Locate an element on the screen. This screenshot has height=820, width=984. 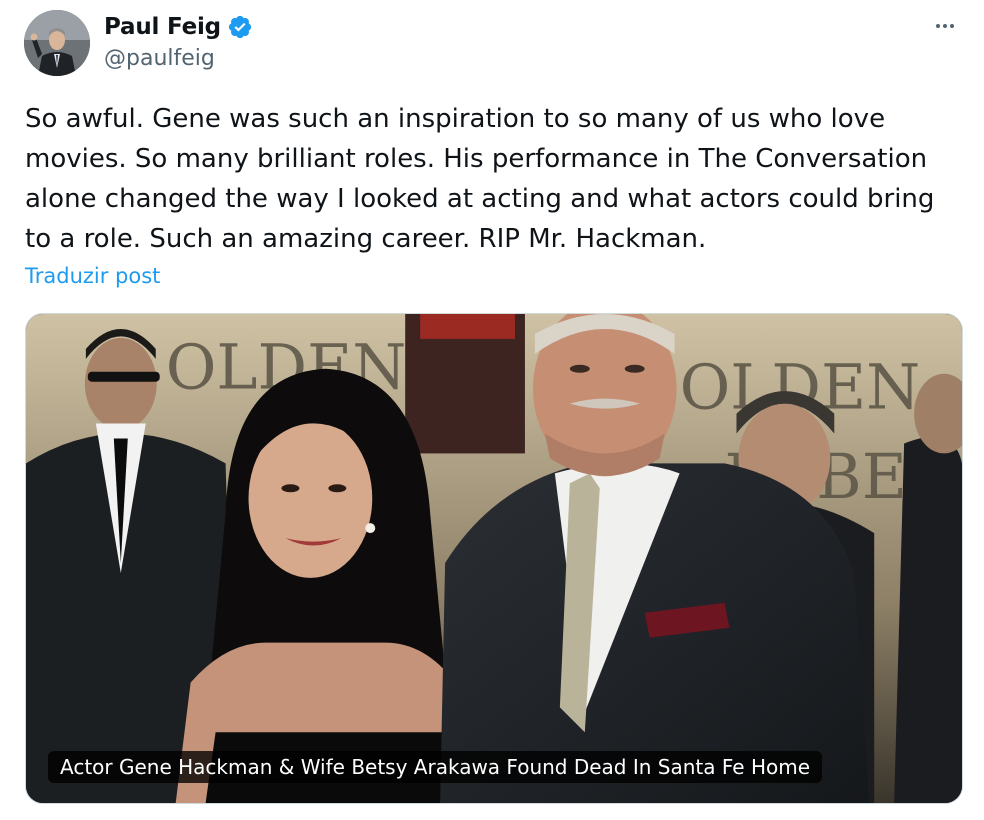
avatar-image is located at coordinates (57, 43).